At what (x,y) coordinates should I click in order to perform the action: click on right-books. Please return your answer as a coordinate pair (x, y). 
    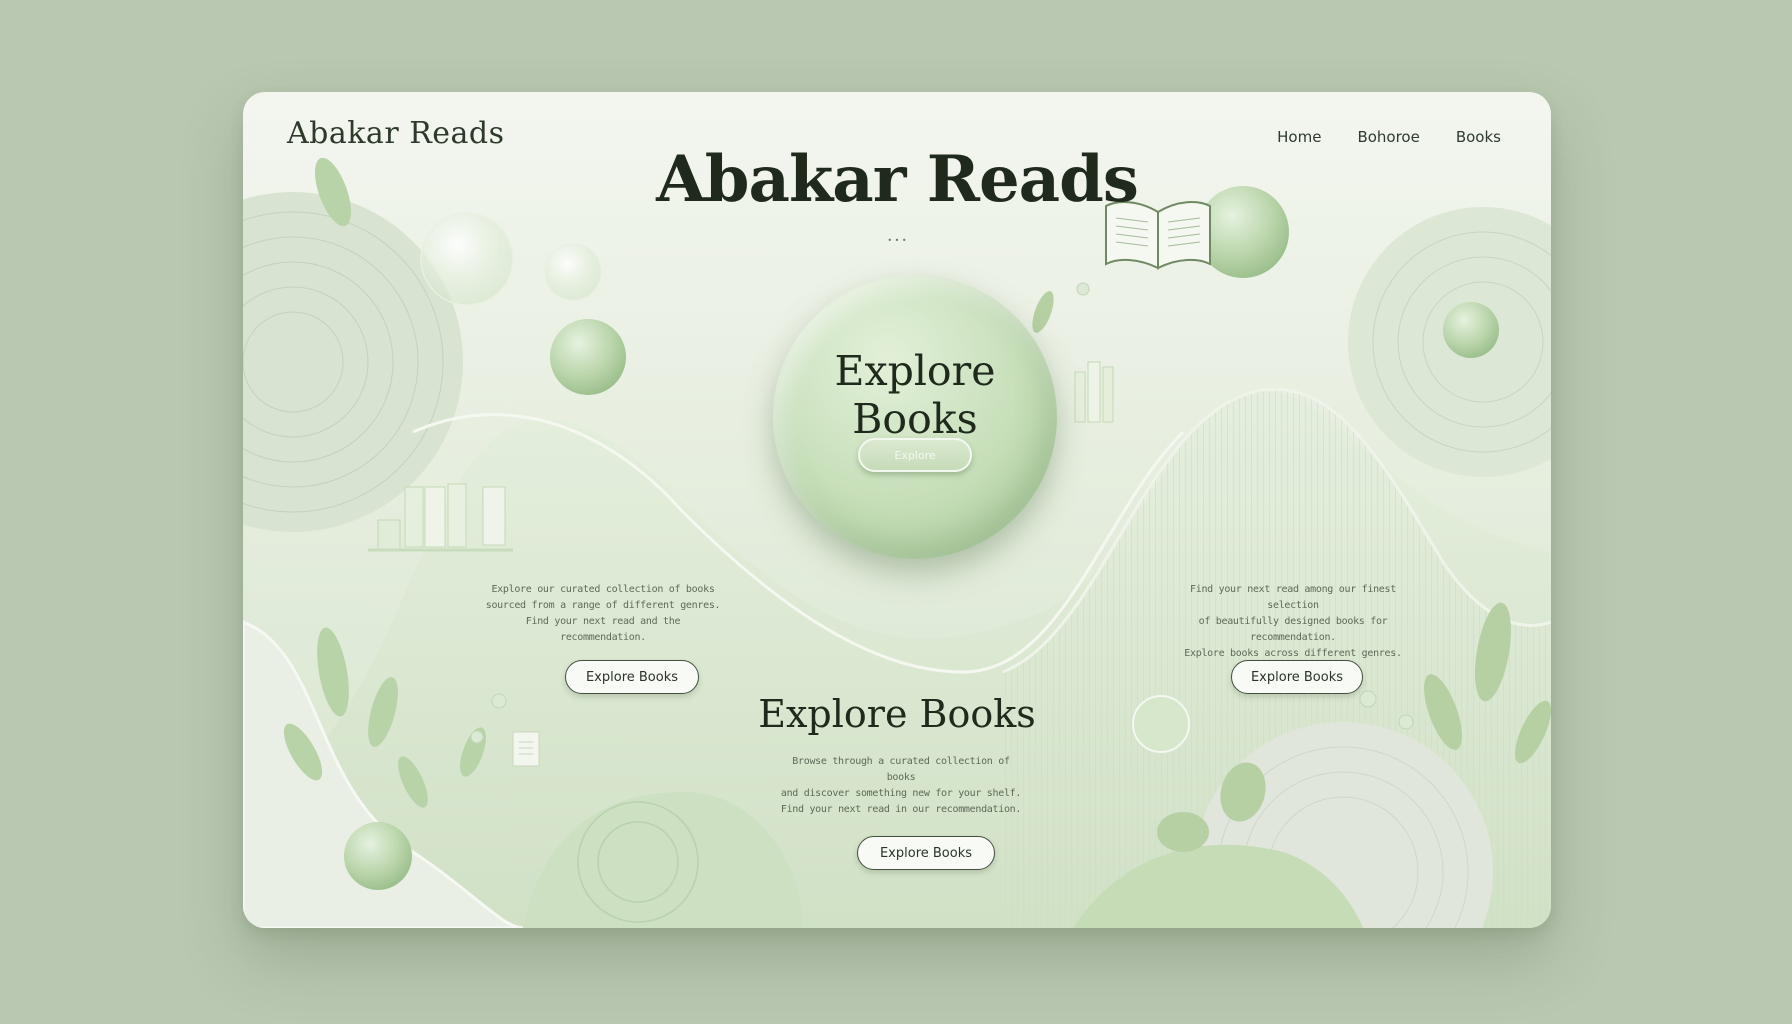
    Looking at the image, I should click on (1094, 392).